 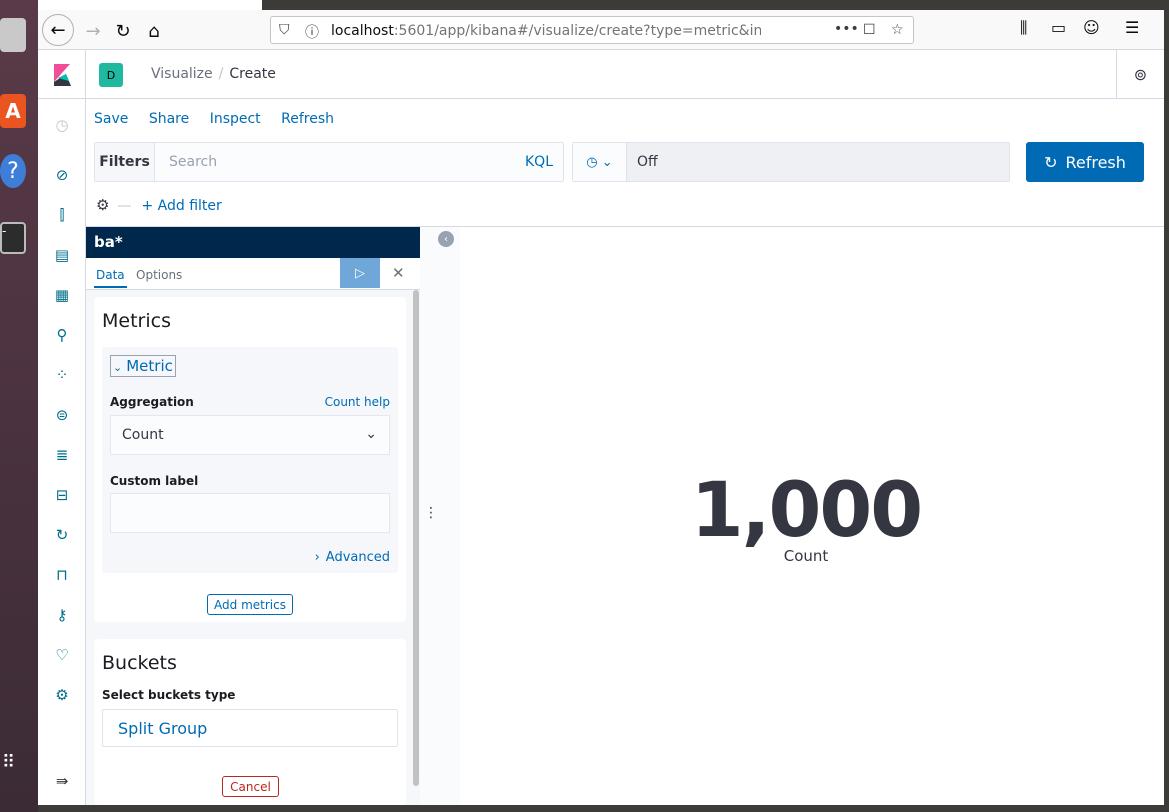 I want to click on metric-toggle-label: Metric, so click(x=149, y=366).